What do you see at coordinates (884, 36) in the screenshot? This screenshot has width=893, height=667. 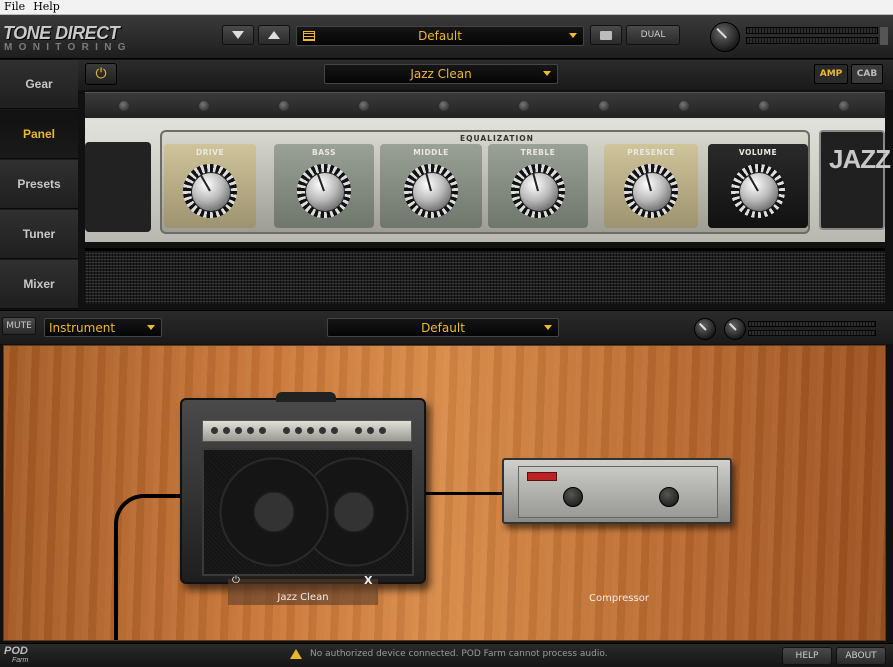 I see `meter-clip-indicator` at bounding box center [884, 36].